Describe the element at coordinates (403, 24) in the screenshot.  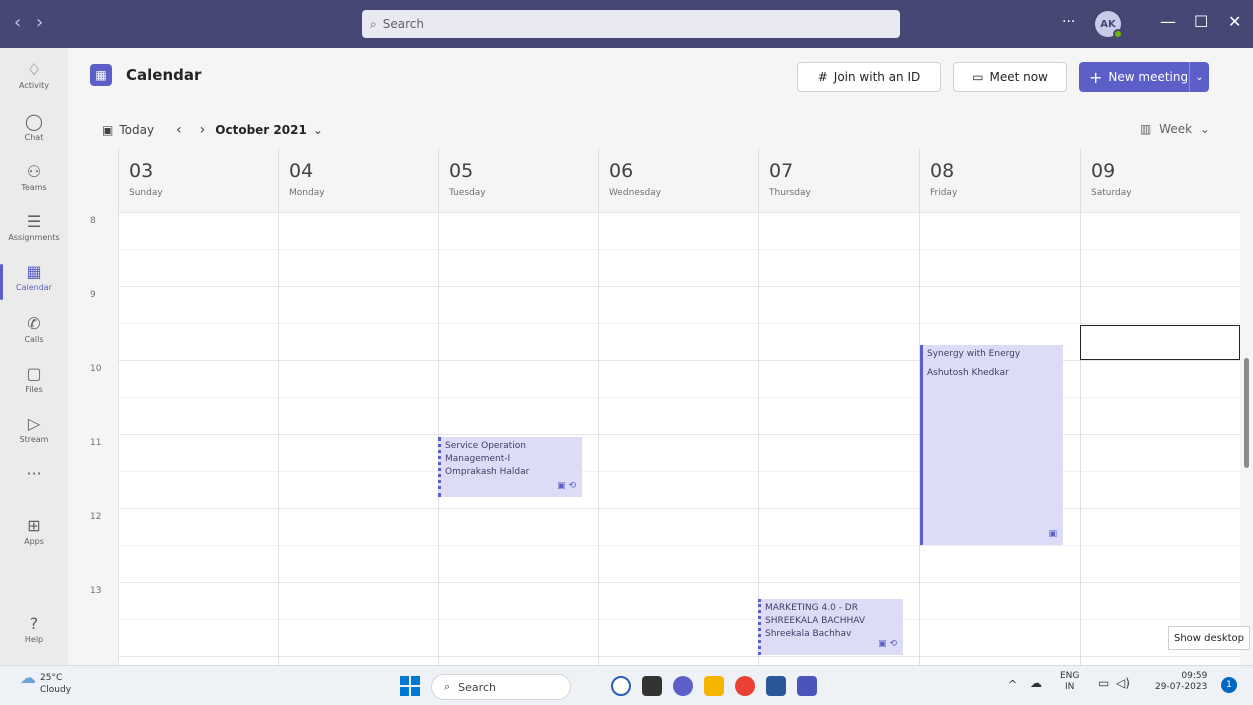
I see `search-placeholder: Search` at that location.